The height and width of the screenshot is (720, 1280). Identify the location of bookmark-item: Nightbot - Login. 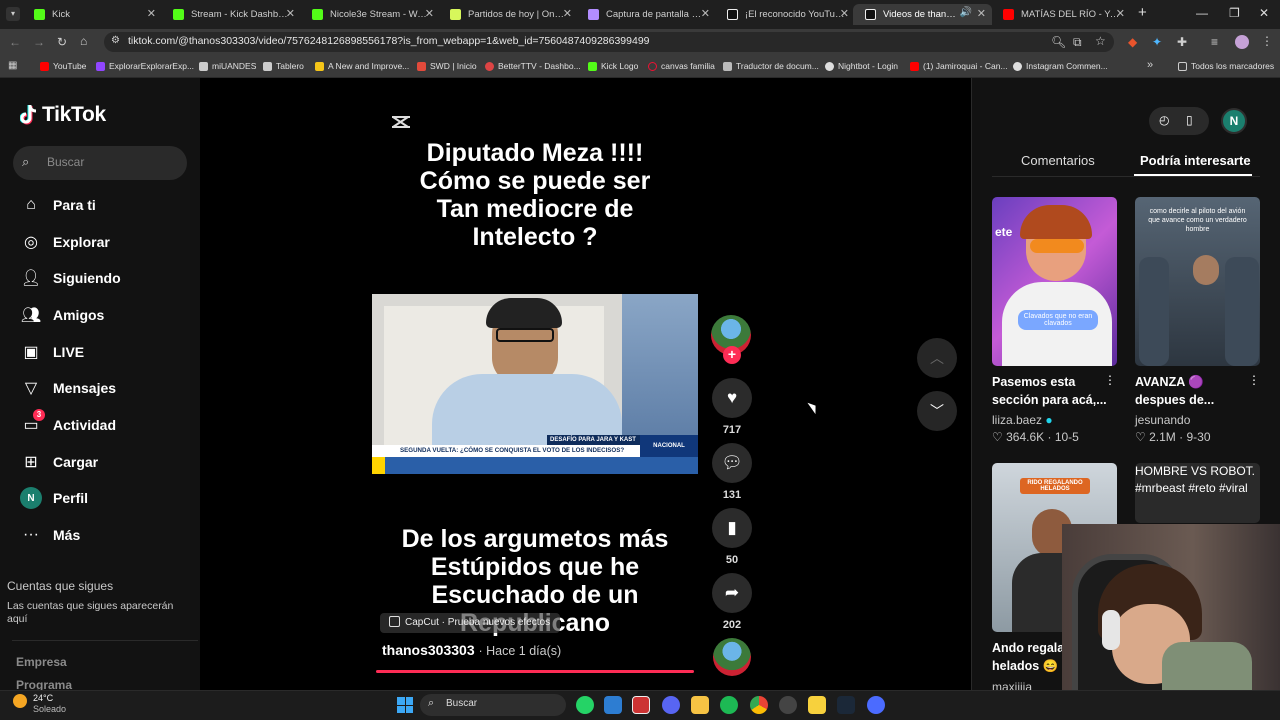
(861, 66).